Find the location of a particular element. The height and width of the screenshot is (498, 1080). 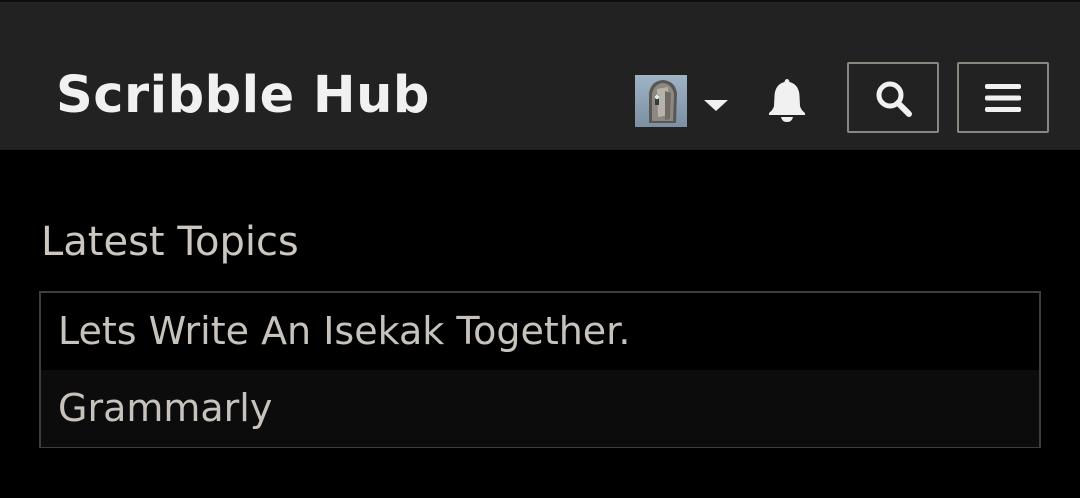

hamburger-menu-icon is located at coordinates (1003, 97).